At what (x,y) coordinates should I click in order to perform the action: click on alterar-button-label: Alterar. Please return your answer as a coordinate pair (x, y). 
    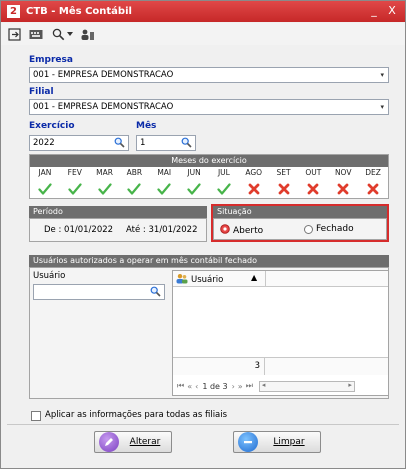
    Looking at the image, I should click on (145, 442).